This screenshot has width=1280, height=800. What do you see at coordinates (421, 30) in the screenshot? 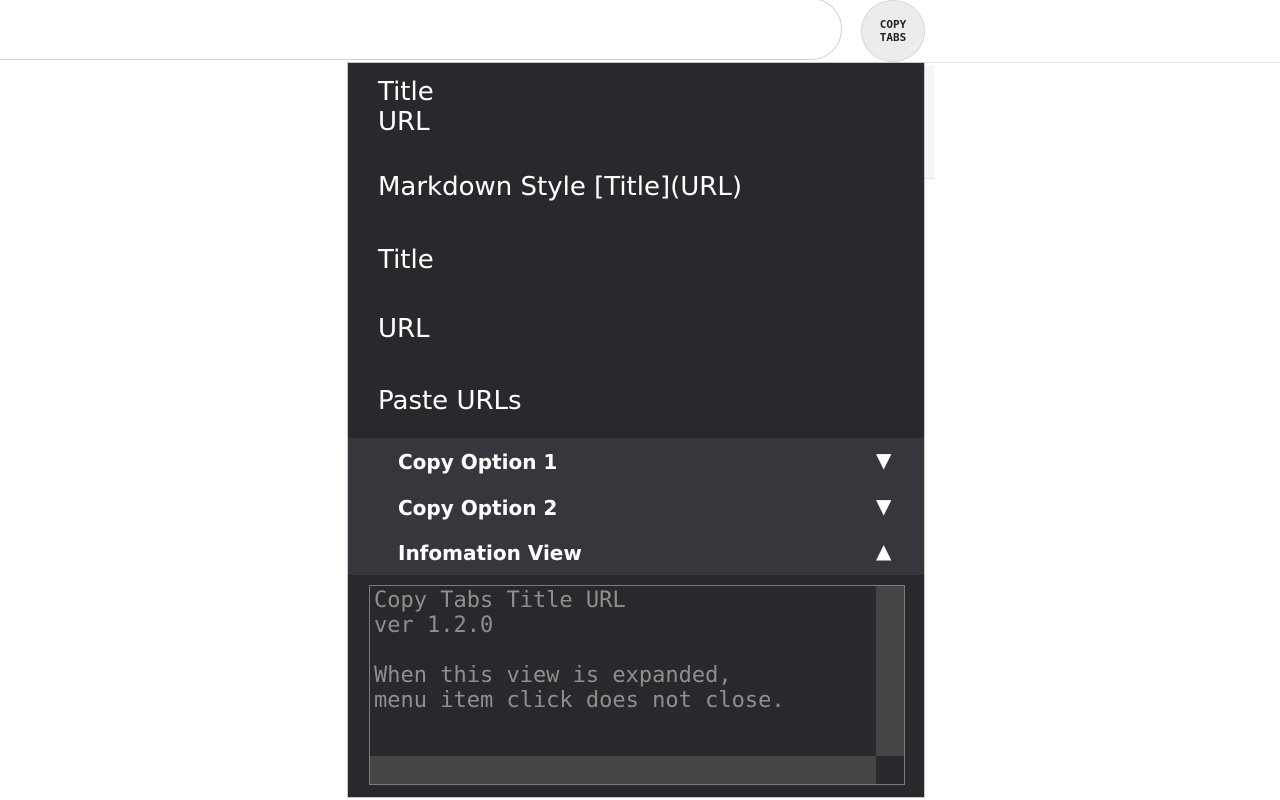
I see `address-bar` at bounding box center [421, 30].